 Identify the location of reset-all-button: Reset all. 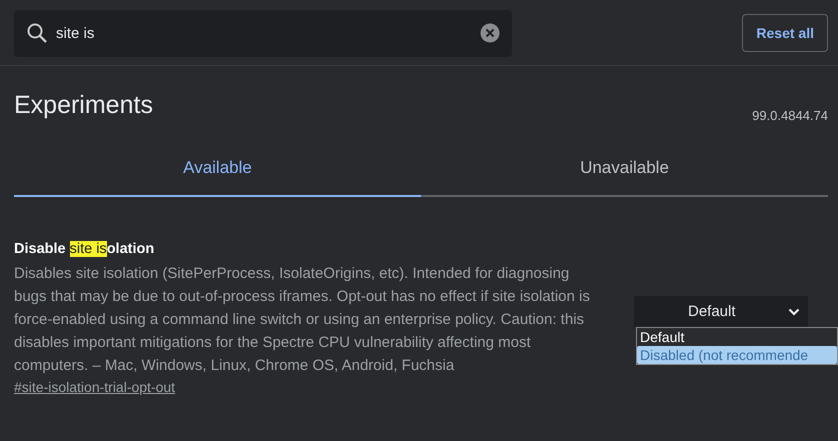
(785, 33).